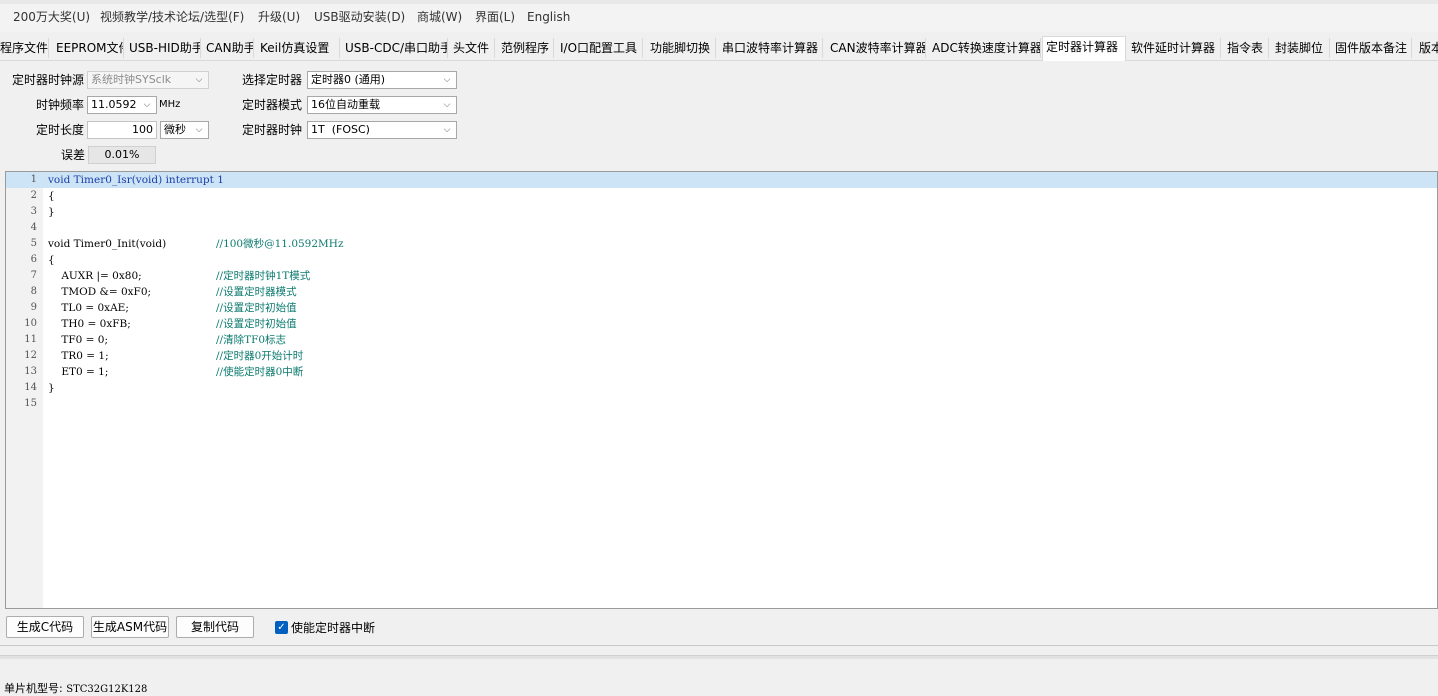  What do you see at coordinates (95, 276) in the screenshot?
I see `code-text: AUXR |= 0x80;` at bounding box center [95, 276].